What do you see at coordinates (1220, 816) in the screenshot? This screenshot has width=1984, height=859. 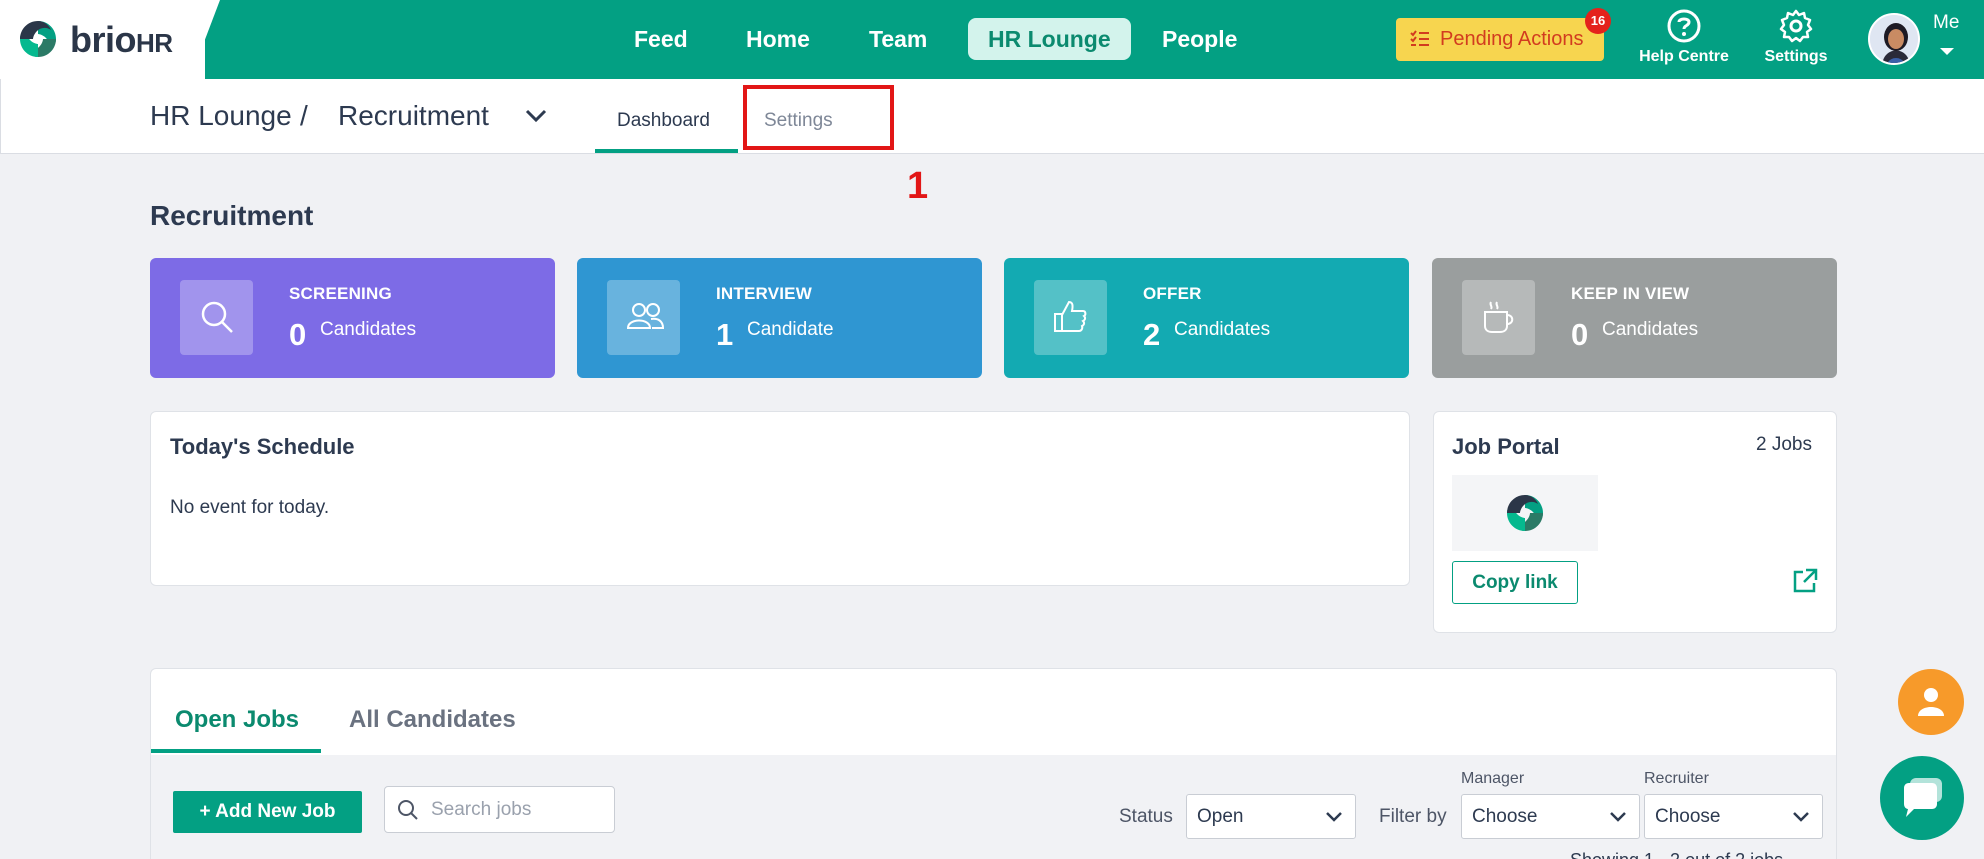 I see `status-select-value: Open` at bounding box center [1220, 816].